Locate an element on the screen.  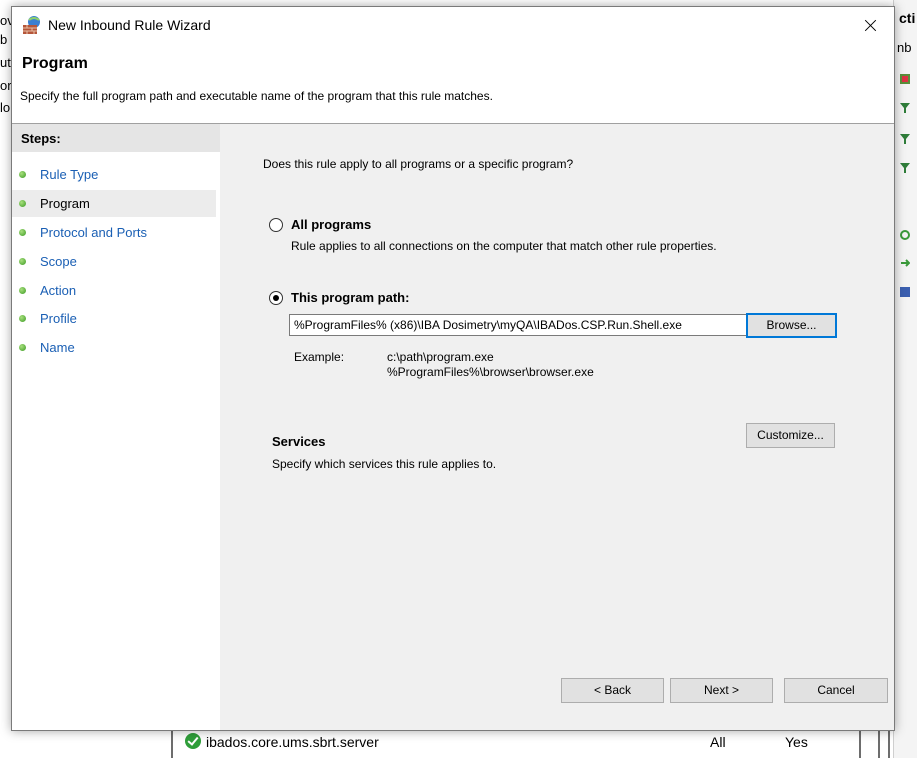
dialog-titlebar: New Inbound Rule Wizard is located at coordinates (453, 25).